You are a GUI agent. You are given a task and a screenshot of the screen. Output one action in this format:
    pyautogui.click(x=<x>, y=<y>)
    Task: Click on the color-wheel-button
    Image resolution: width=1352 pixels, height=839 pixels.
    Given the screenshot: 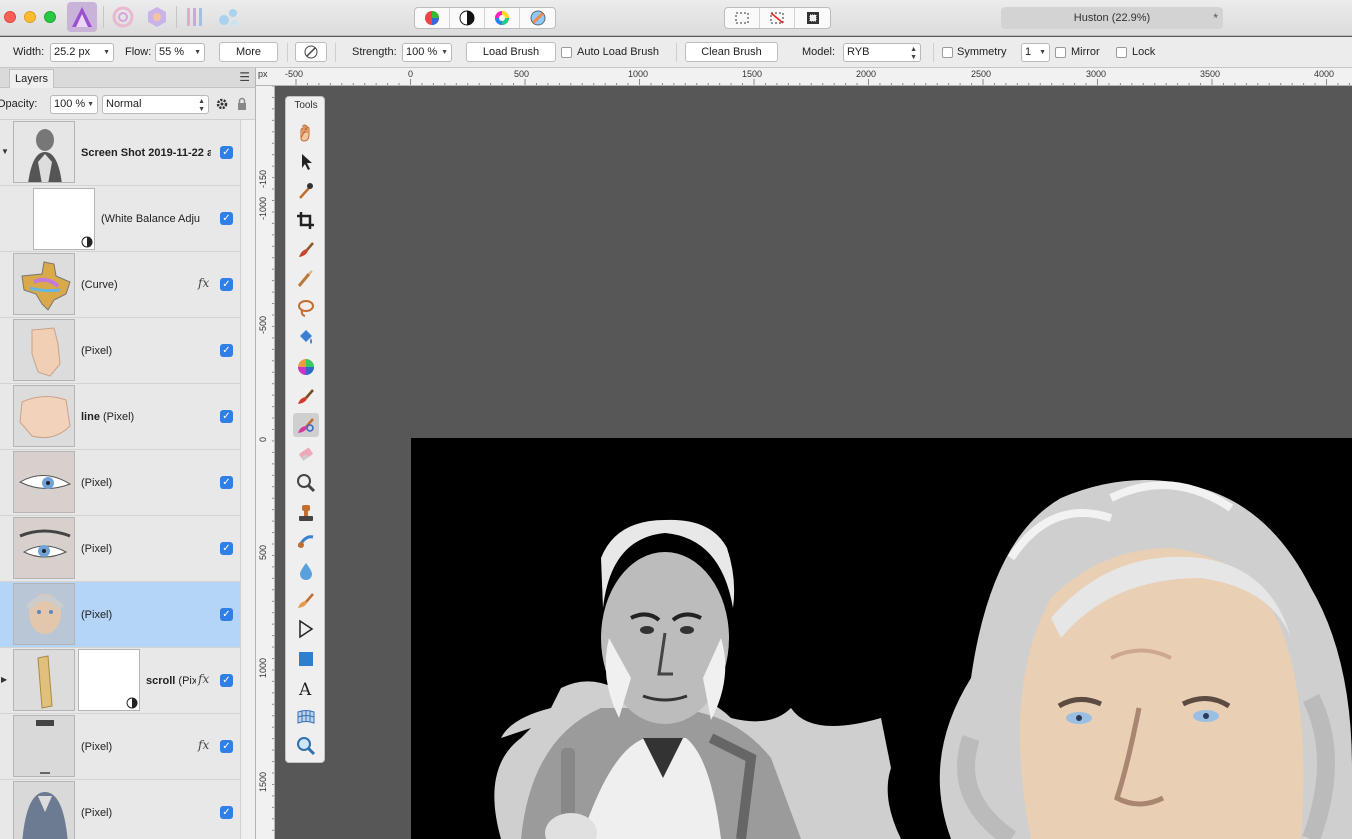 What is the action you would take?
    pyautogui.click(x=502, y=18)
    